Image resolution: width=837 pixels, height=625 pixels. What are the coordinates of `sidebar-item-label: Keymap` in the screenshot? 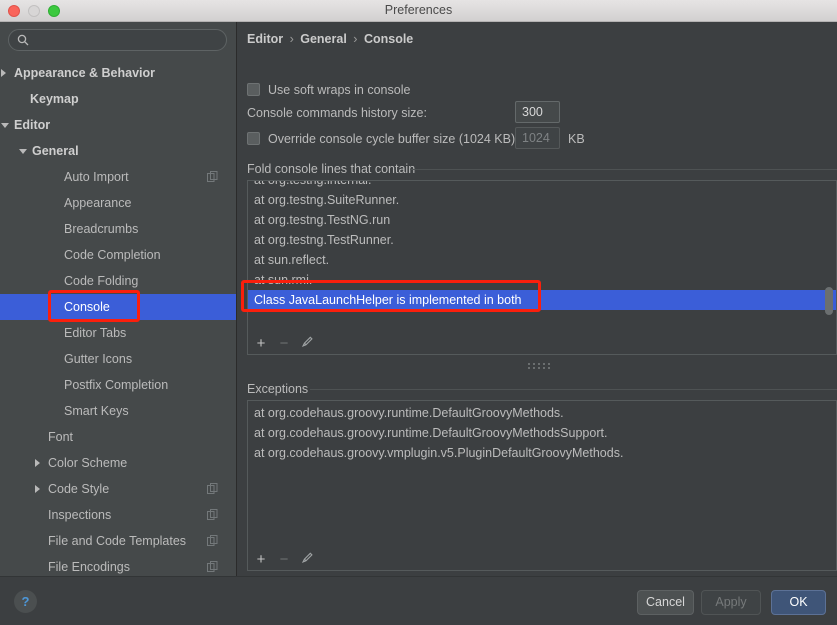 It's located at (54, 99).